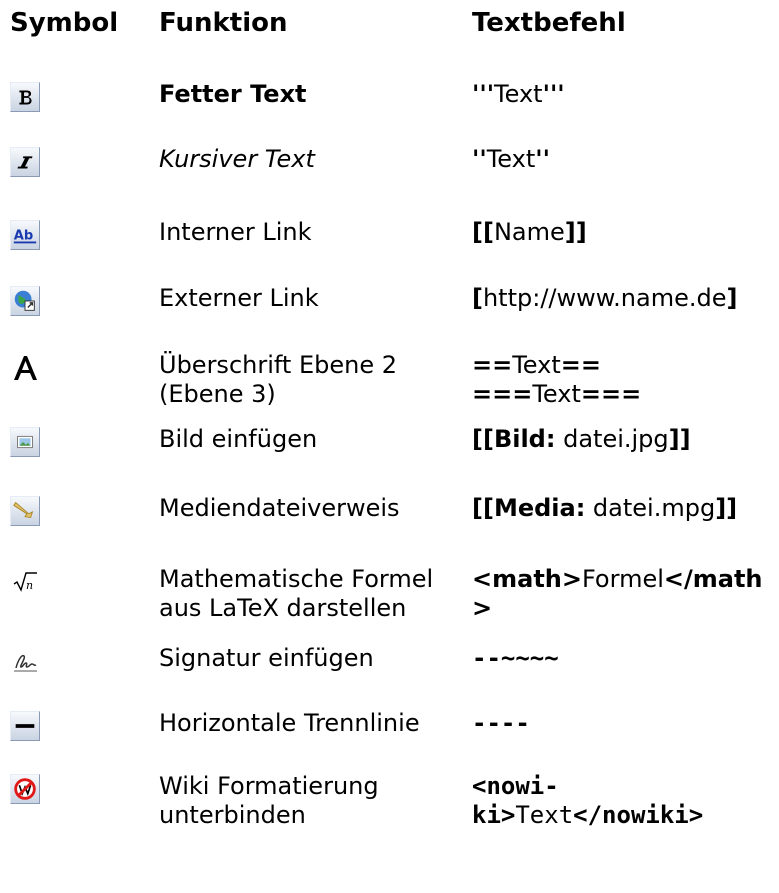 This screenshot has width=779, height=893. I want to click on command-segment: <math>, so click(527, 579).